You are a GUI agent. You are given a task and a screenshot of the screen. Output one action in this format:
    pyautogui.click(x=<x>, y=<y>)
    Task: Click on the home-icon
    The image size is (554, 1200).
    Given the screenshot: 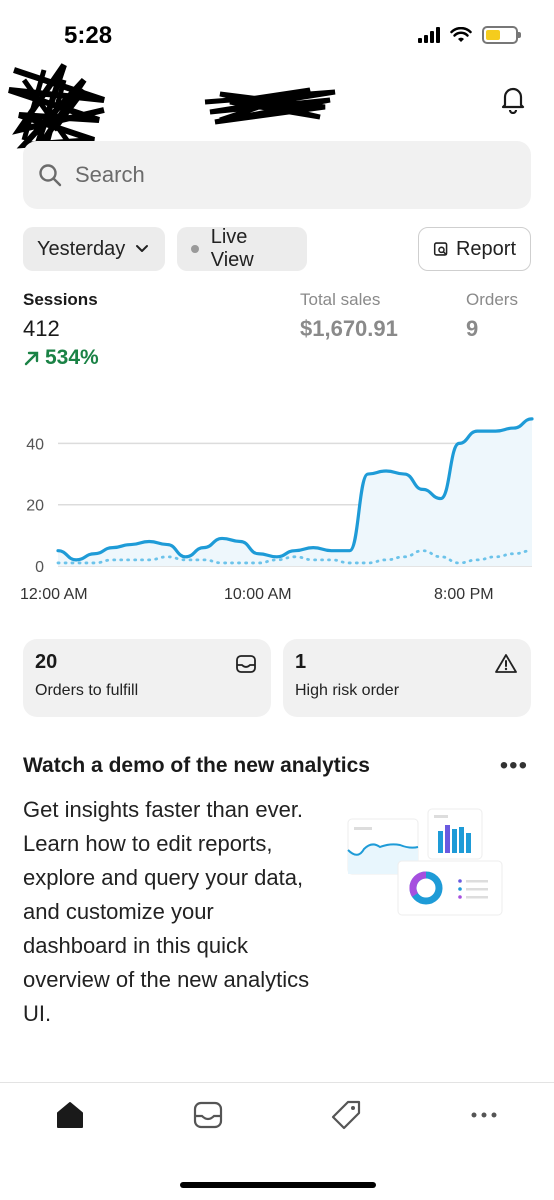 What is the action you would take?
    pyautogui.click(x=70, y=1115)
    